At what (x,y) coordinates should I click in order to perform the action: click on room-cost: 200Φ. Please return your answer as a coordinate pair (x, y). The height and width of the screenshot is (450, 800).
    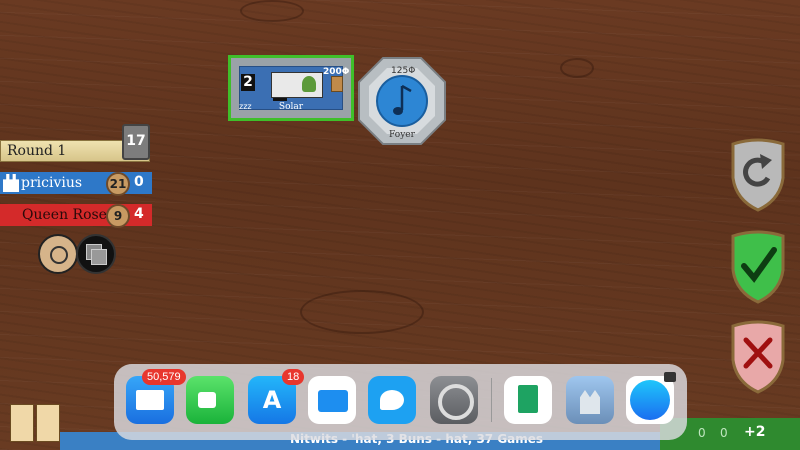
    Looking at the image, I should click on (336, 72).